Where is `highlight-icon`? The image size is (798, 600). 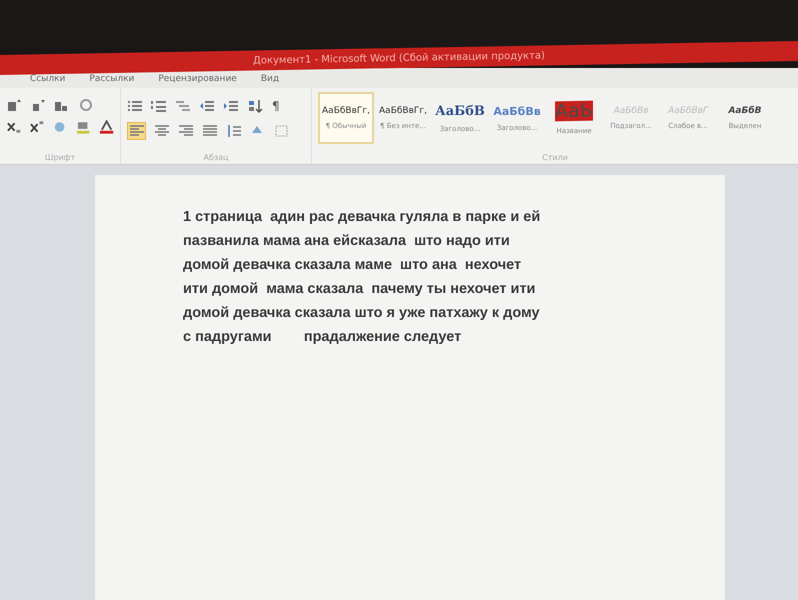 highlight-icon is located at coordinates (83, 127).